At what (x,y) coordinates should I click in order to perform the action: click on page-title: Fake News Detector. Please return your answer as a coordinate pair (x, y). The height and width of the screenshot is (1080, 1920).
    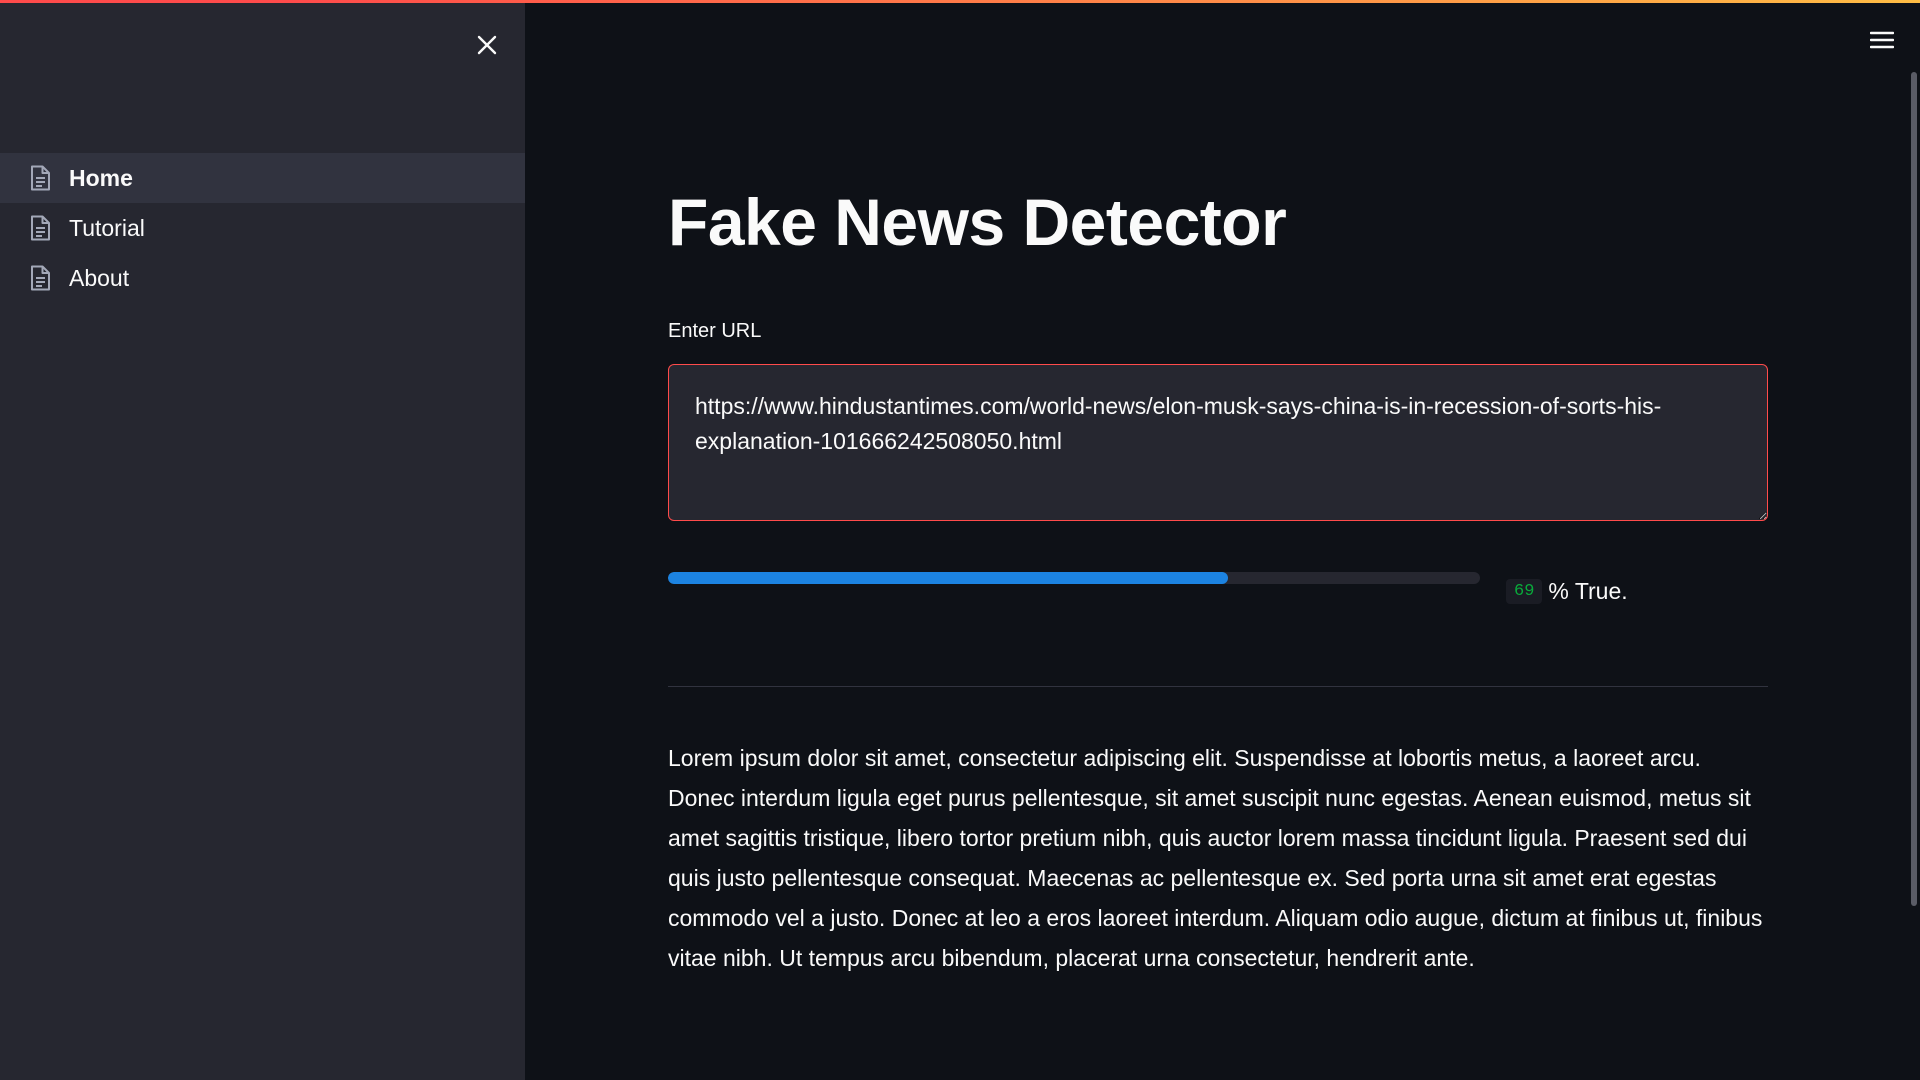
    Looking at the image, I should click on (977, 222).